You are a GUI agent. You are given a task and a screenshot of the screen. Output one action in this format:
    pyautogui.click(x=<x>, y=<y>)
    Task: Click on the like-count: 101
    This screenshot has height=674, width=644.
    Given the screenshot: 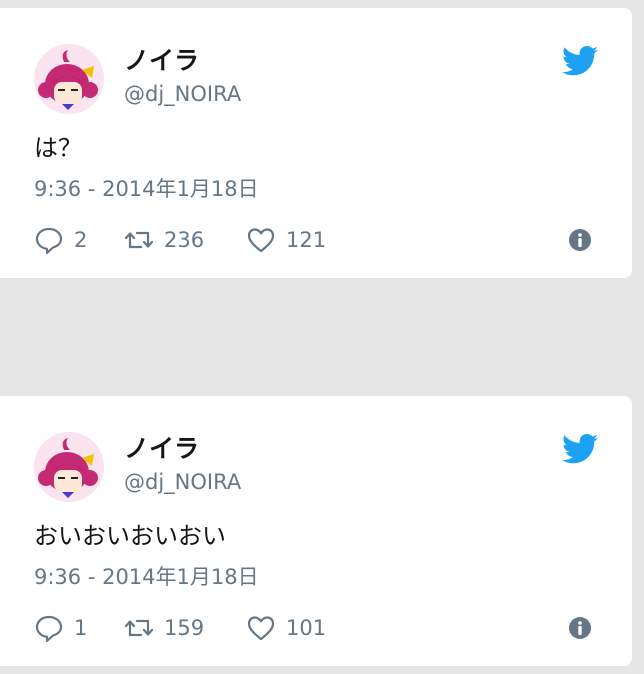 What is the action you would take?
    pyautogui.click(x=306, y=628)
    